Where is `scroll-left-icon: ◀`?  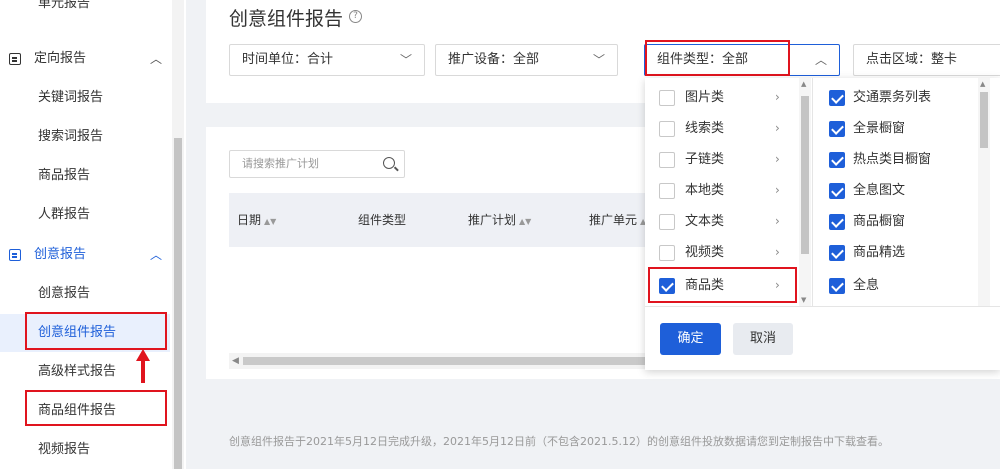
scroll-left-icon: ◀ is located at coordinates (235, 361).